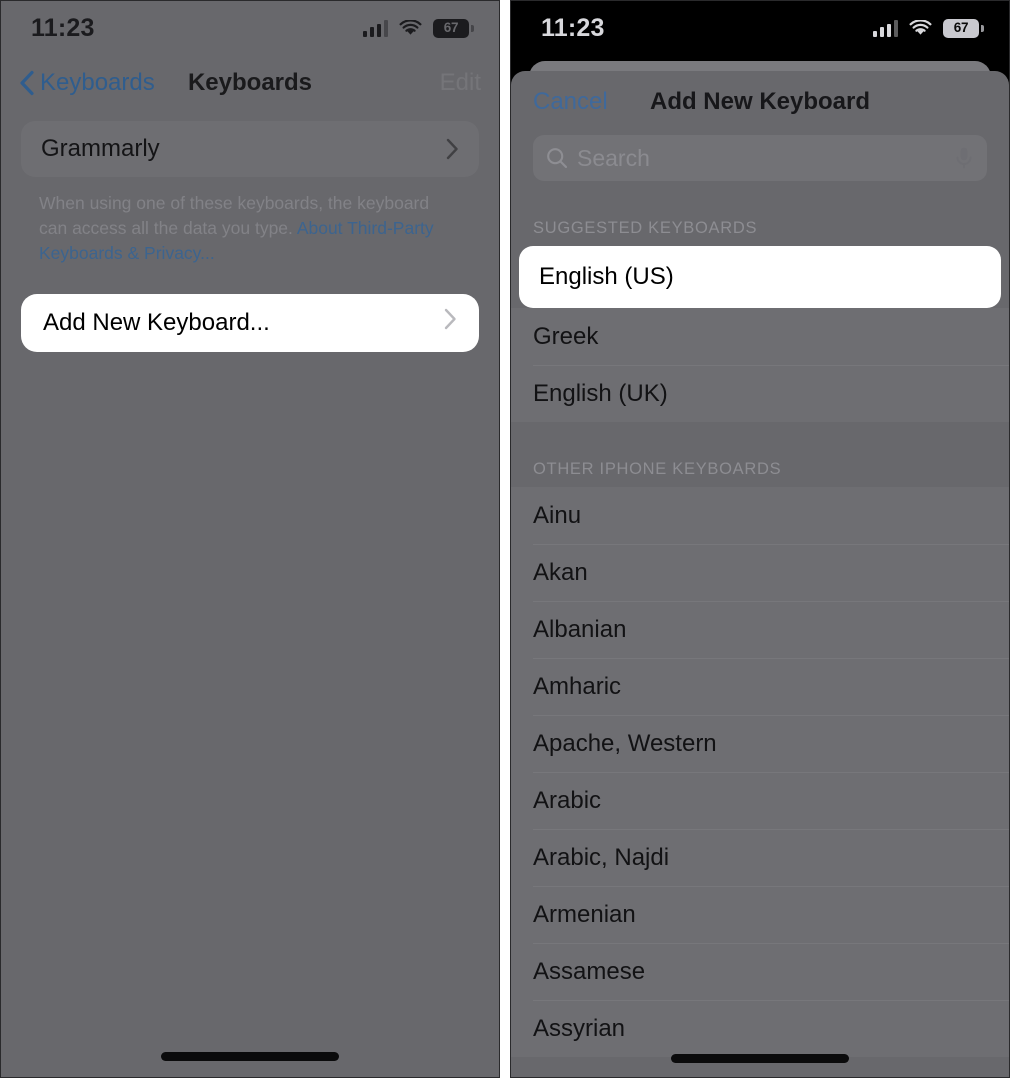 The width and height of the screenshot is (1012, 1078). I want to click on sheet-nav-bar: Cancel Add New Keyboard, so click(760, 102).